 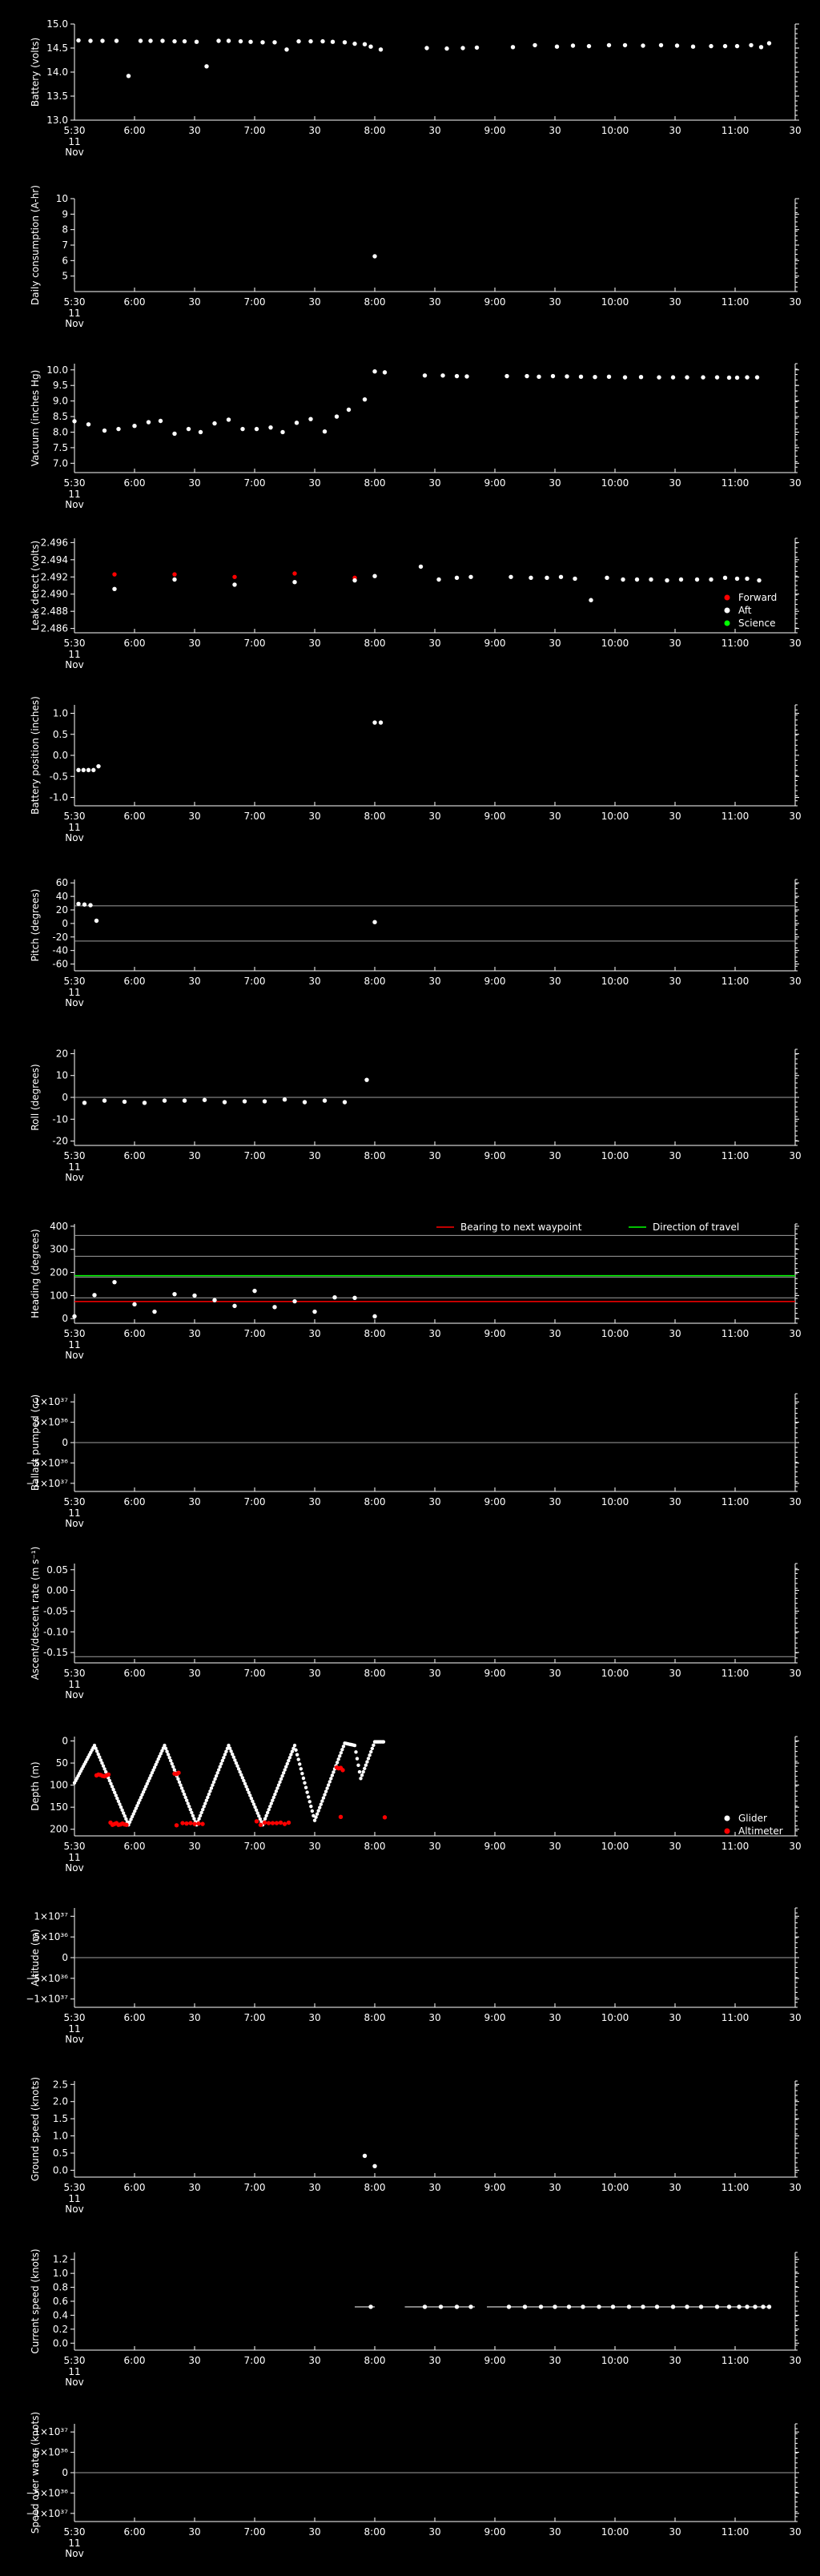 I want to click on x-tick-label: 5:30, so click(x=75, y=130).